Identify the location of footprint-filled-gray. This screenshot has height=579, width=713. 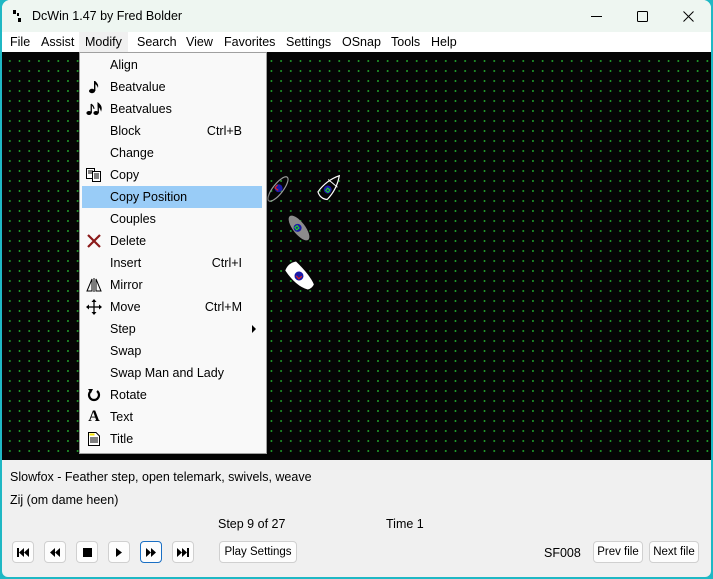
(299, 227).